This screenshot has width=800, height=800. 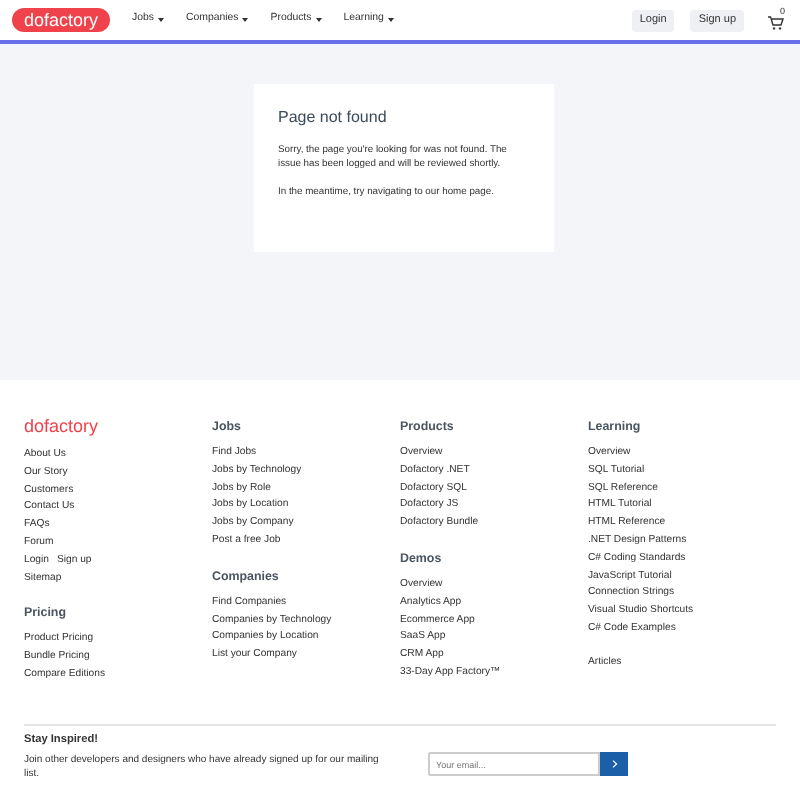 I want to click on cart-icon, so click(x=776, y=23).